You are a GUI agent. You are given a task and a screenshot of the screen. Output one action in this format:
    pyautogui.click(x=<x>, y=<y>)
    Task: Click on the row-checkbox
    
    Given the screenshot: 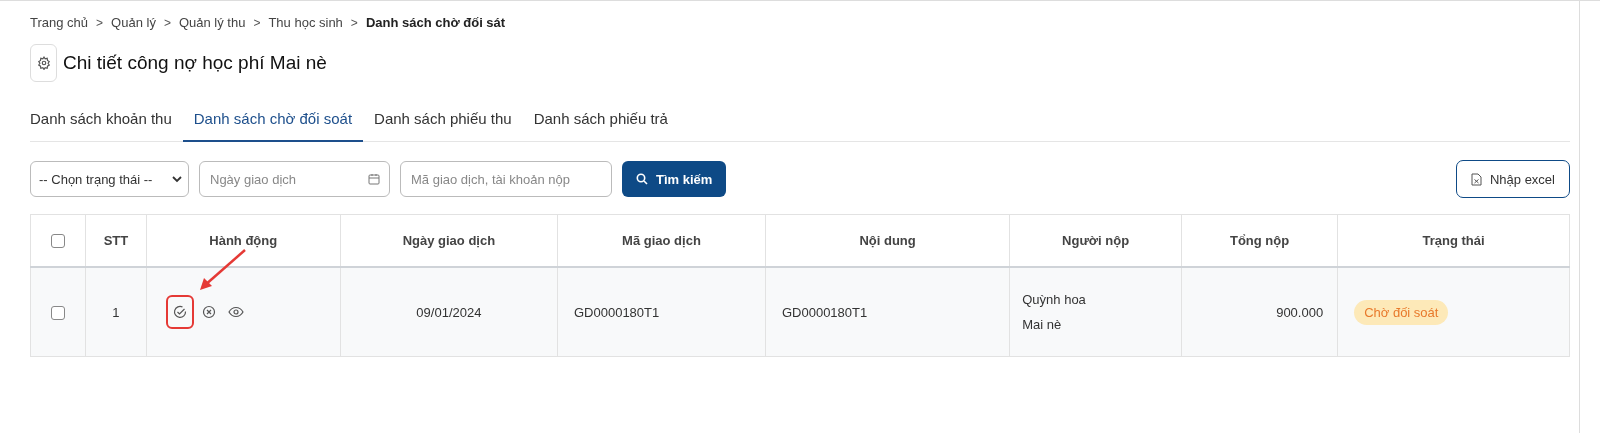 What is the action you would take?
    pyautogui.click(x=58, y=312)
    